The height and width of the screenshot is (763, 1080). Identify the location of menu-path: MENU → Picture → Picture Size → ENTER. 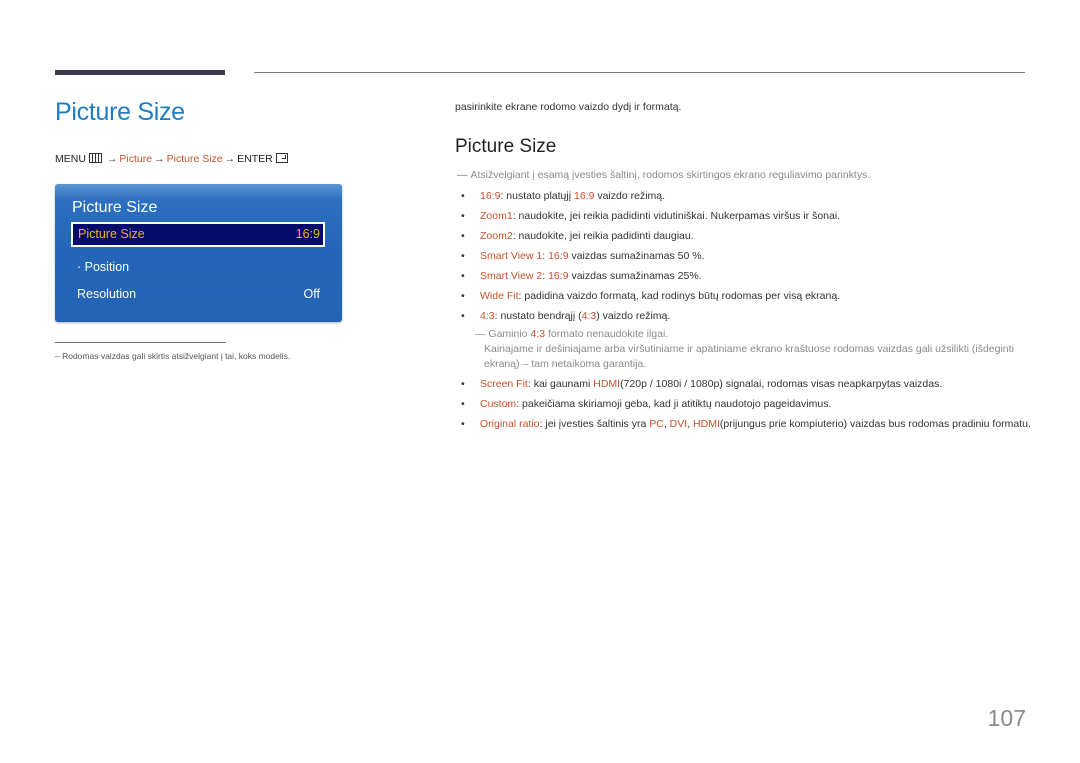
(171, 159).